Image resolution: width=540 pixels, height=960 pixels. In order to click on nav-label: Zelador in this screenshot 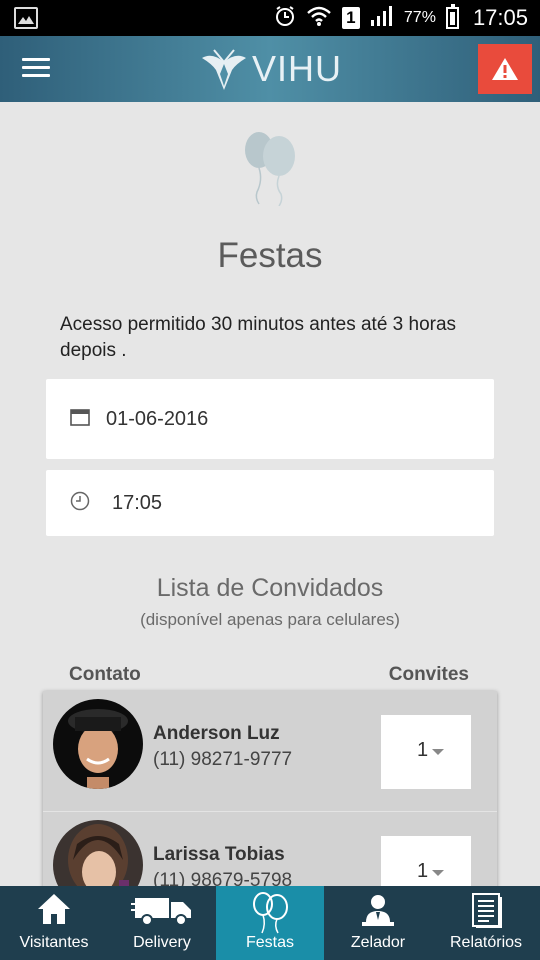, I will do `click(378, 942)`.